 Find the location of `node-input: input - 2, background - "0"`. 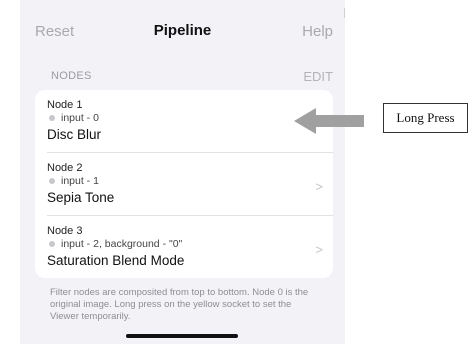

node-input: input - 2, background - "0" is located at coordinates (114, 244).